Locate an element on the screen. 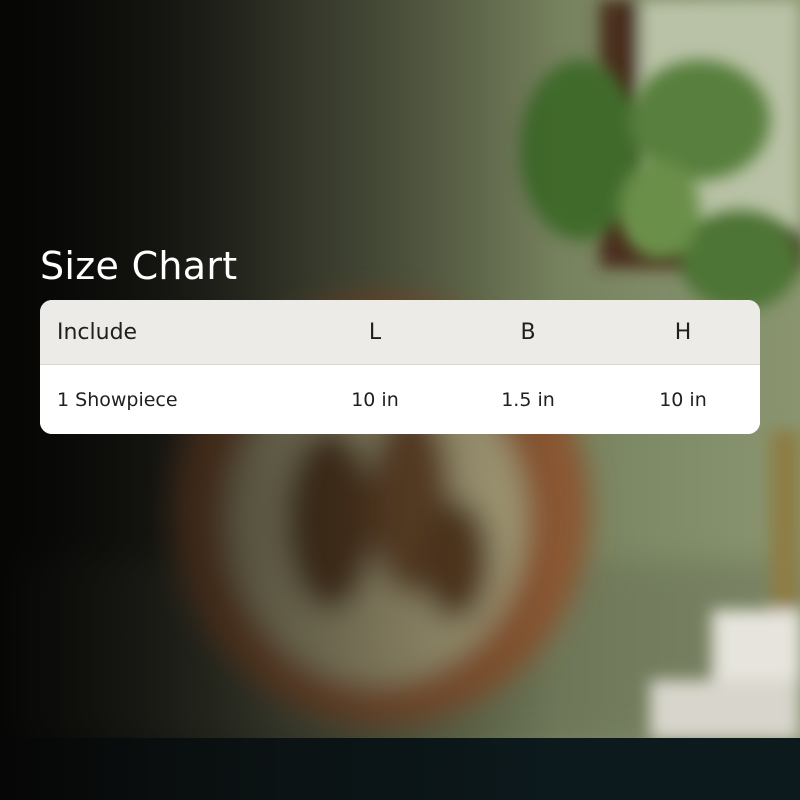 The image size is (800, 800). cell-height: 10 in is located at coordinates (683, 399).